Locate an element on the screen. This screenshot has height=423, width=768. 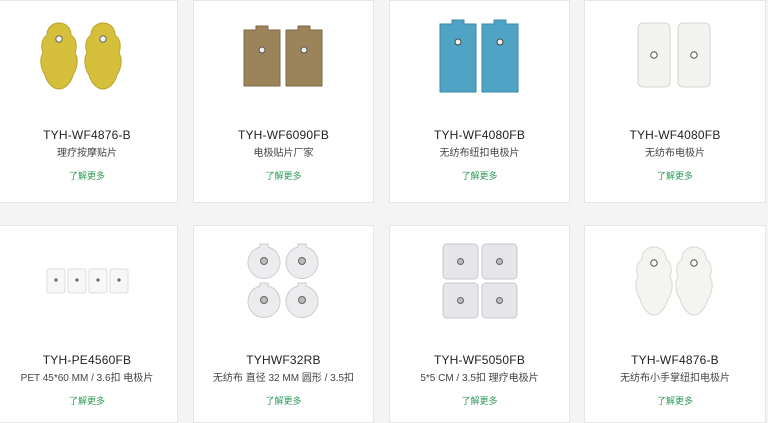
product-description: PET 45*60 MM / 3.6扣 电极片 is located at coordinates (87, 378).